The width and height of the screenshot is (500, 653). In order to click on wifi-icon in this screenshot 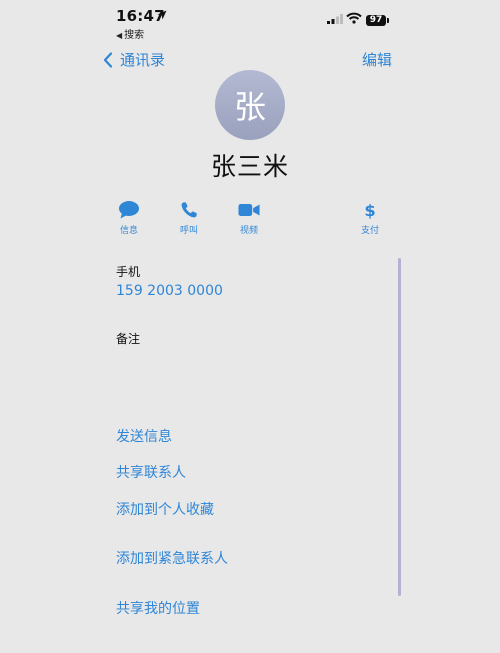, I will do `click(354, 18)`.